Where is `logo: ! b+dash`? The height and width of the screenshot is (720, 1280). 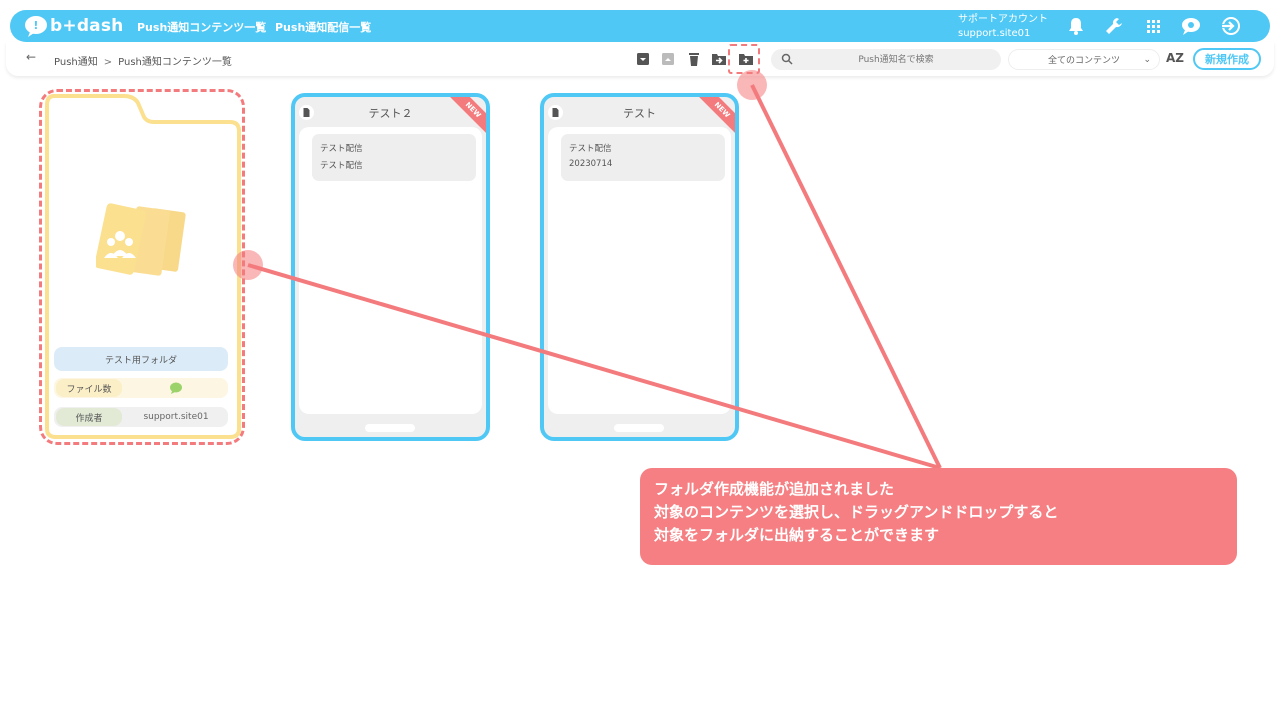 logo: ! b+dash is located at coordinates (73, 26).